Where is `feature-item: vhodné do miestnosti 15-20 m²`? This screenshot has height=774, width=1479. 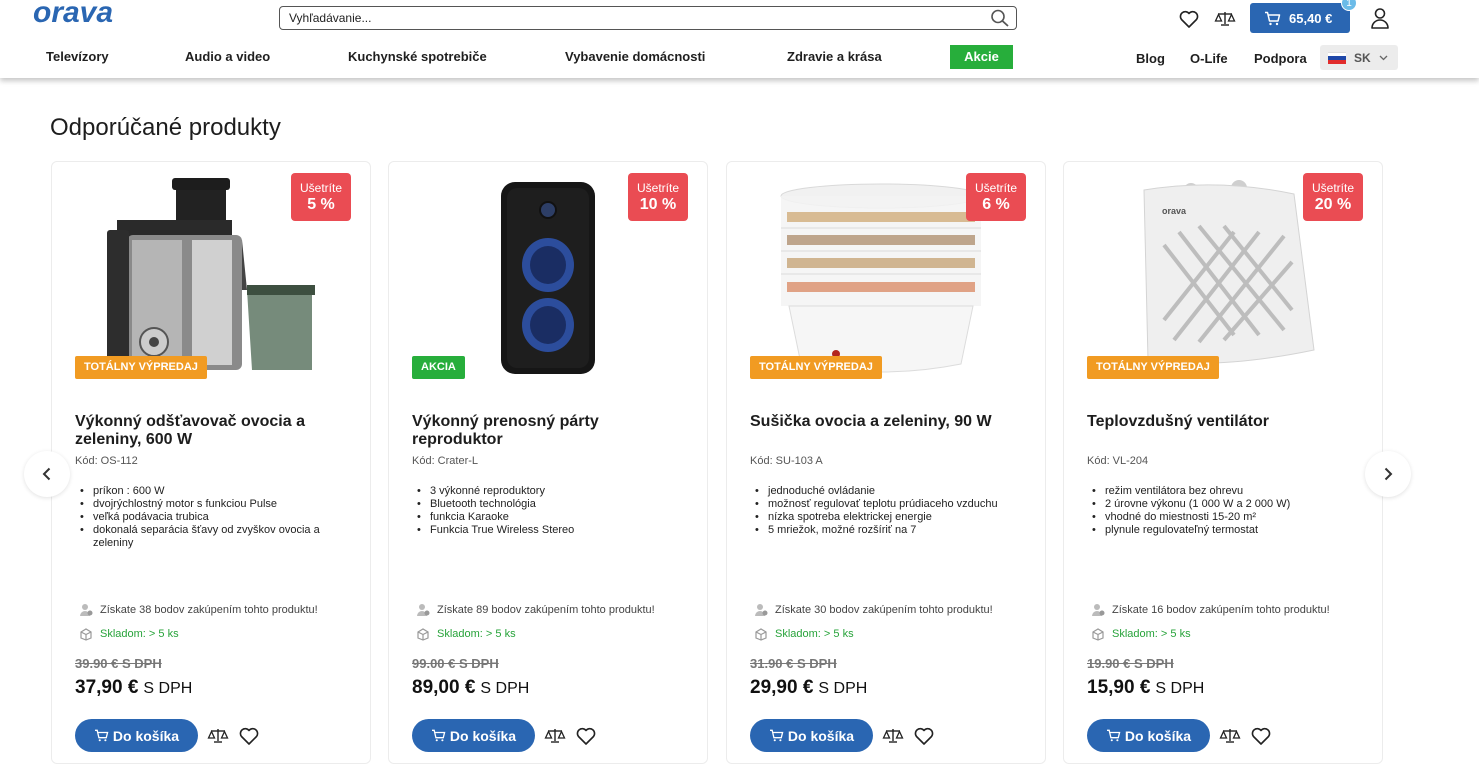
feature-item: vhodné do miestnosti 15-20 m² is located at coordinates (1227, 517).